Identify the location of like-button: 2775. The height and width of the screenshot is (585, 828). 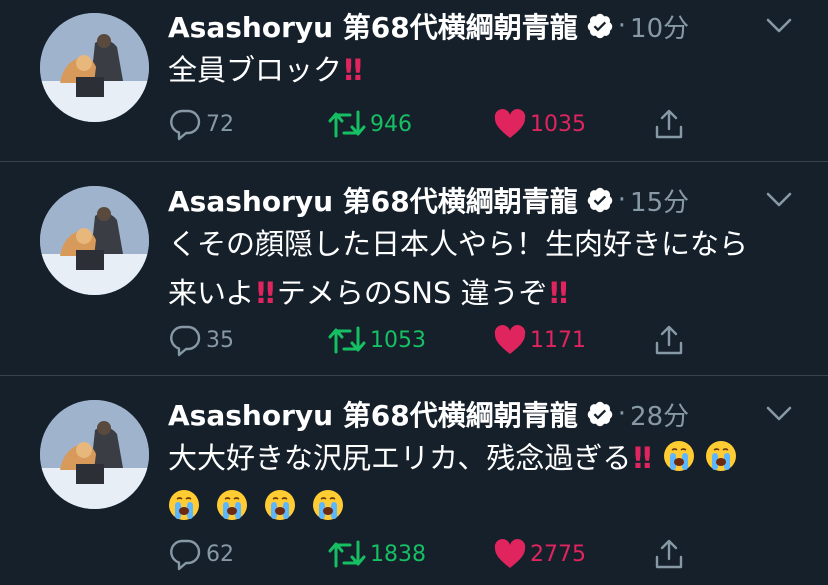
(540, 554).